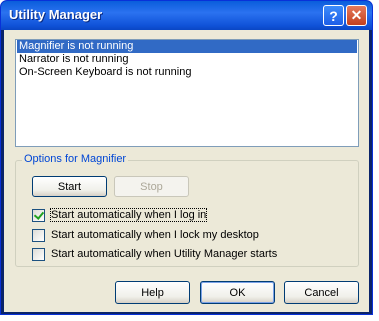 This screenshot has width=379, height=321. I want to click on start-button: Start, so click(69, 186).